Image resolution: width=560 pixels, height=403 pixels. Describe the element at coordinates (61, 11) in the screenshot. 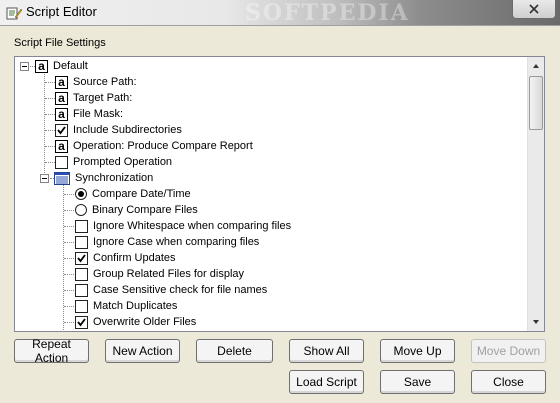

I see `window-title: Script Editor` at that location.